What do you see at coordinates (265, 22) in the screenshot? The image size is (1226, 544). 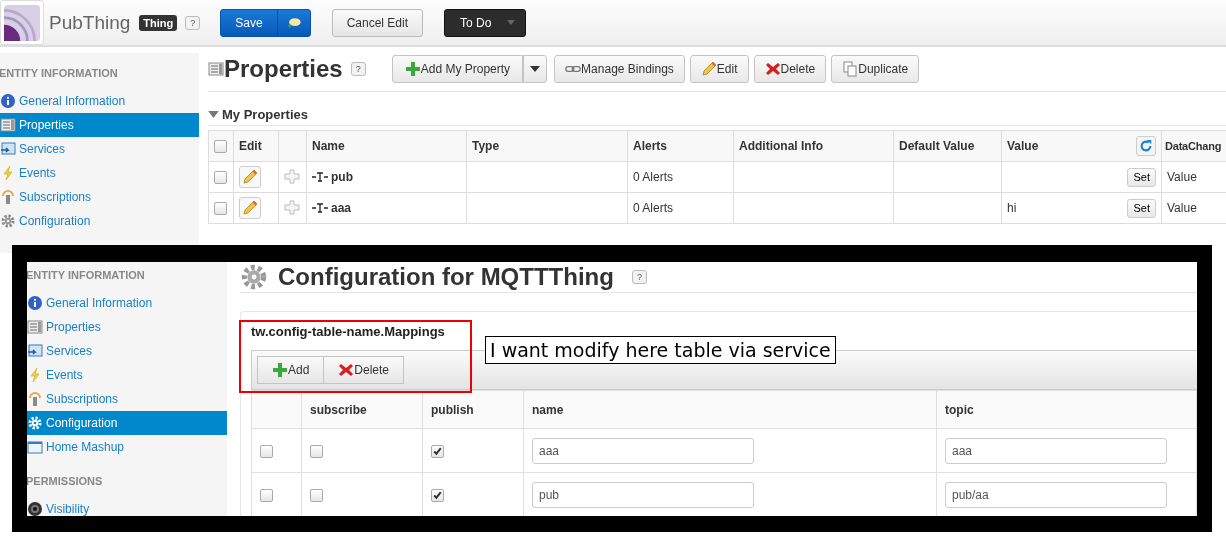 I see `save-button: Save` at bounding box center [265, 22].